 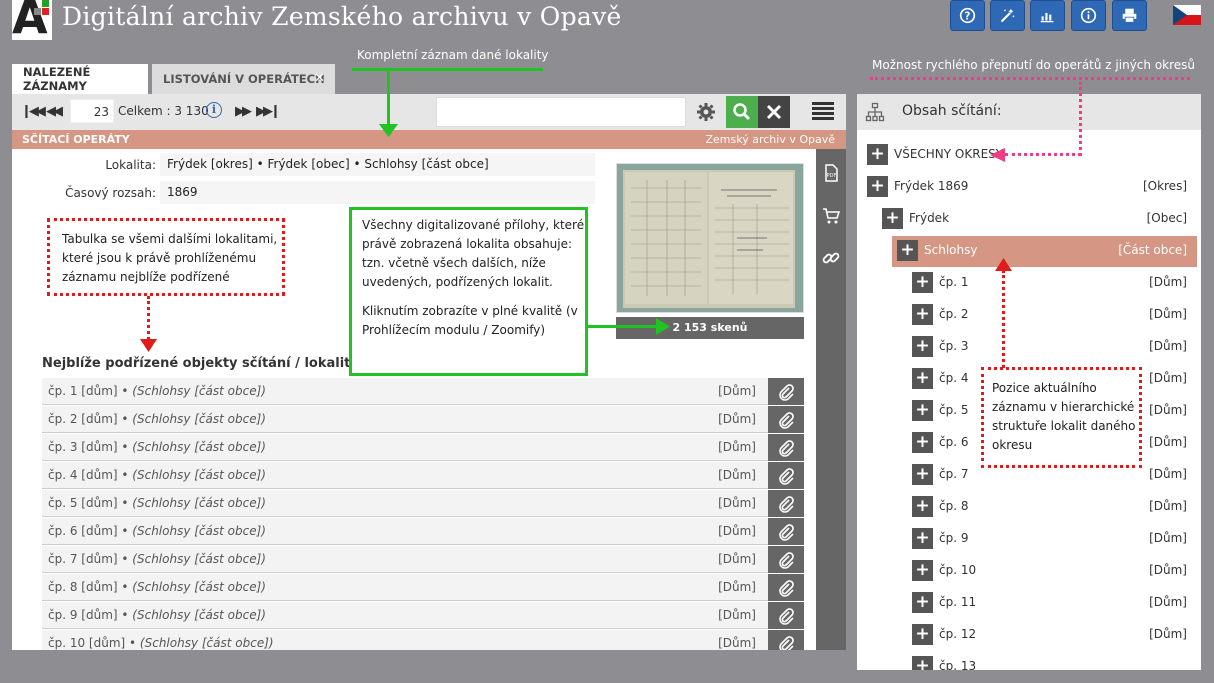 What do you see at coordinates (80, 79) in the screenshot?
I see `tab-found-records: NALEZENÉ ZÁZNAMY` at bounding box center [80, 79].